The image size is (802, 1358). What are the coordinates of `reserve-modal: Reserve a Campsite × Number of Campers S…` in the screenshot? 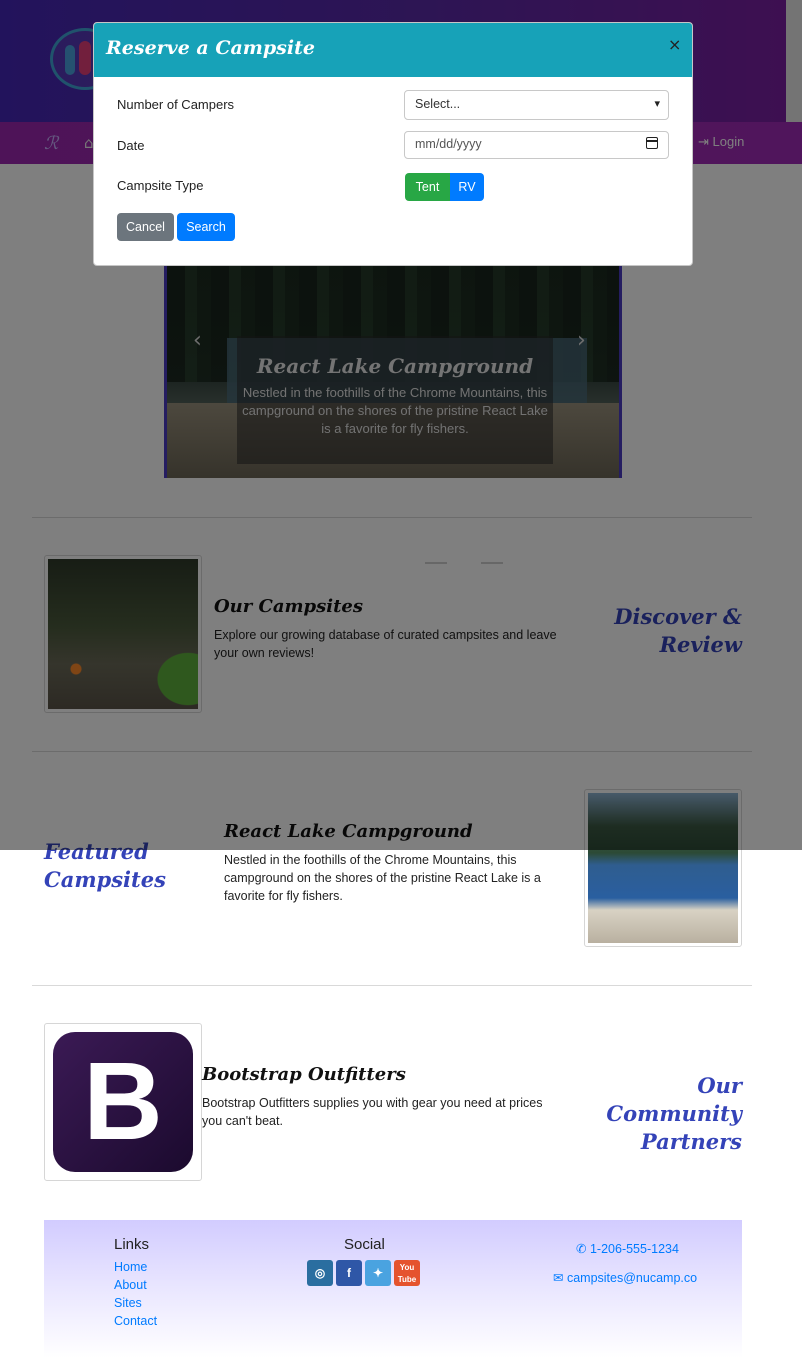 It's located at (393, 144).